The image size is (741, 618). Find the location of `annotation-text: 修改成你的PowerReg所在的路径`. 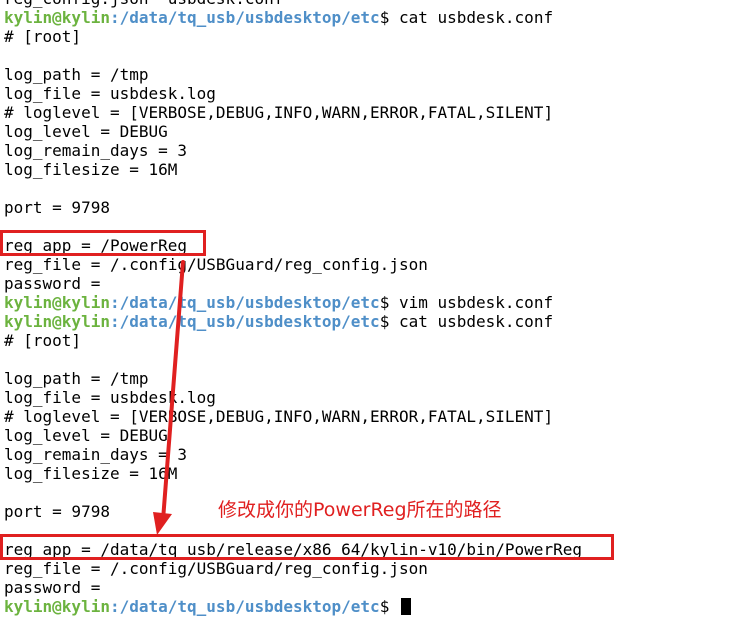

annotation-text: 修改成你的PowerReg所在的路径 is located at coordinates (360, 510).